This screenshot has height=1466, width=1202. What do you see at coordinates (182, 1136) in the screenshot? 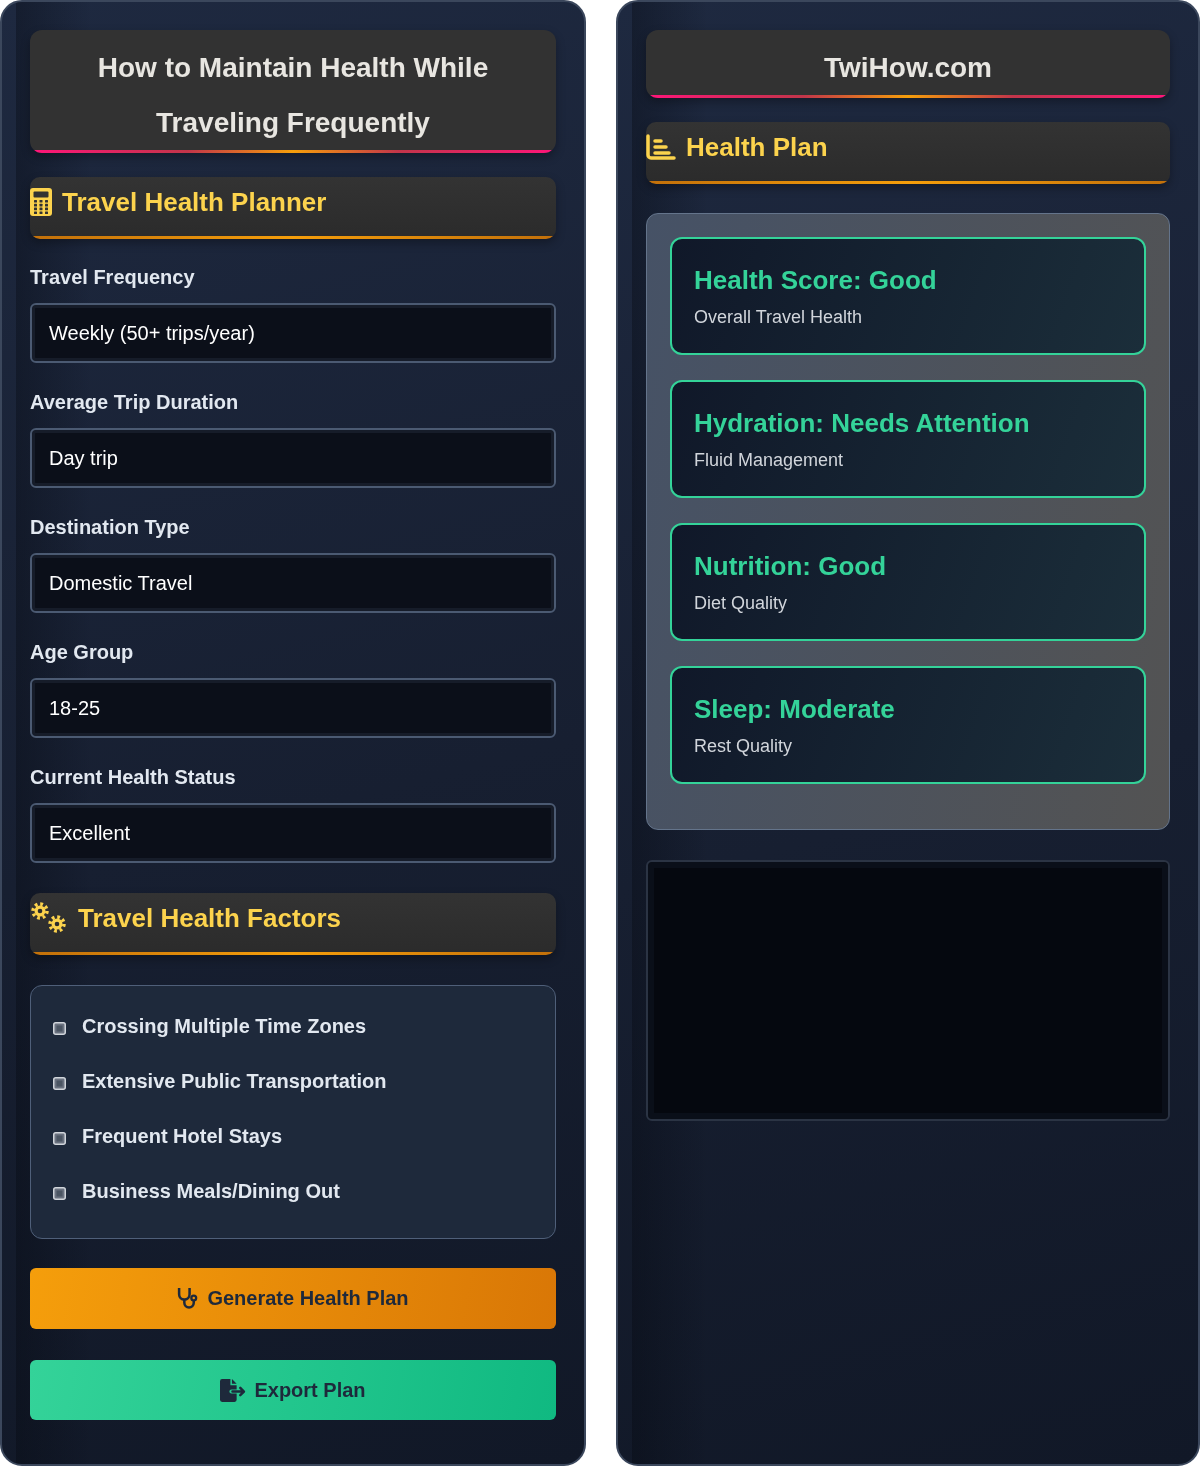
I see `factor-label: Frequent Hotel Stays` at bounding box center [182, 1136].